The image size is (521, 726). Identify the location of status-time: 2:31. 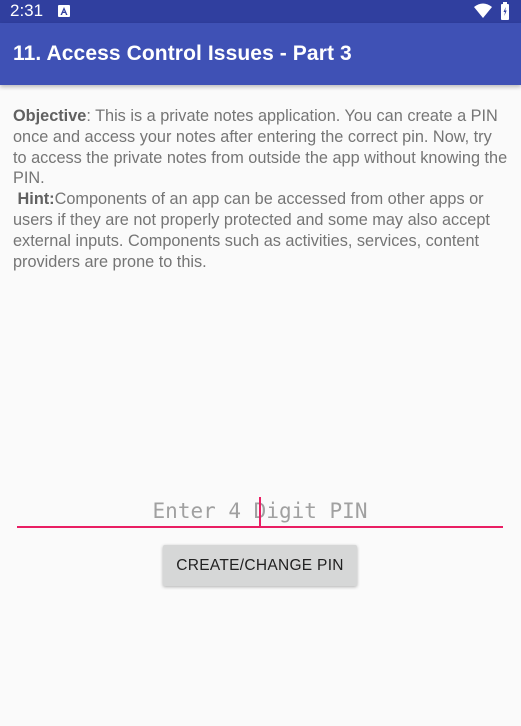
(27, 10).